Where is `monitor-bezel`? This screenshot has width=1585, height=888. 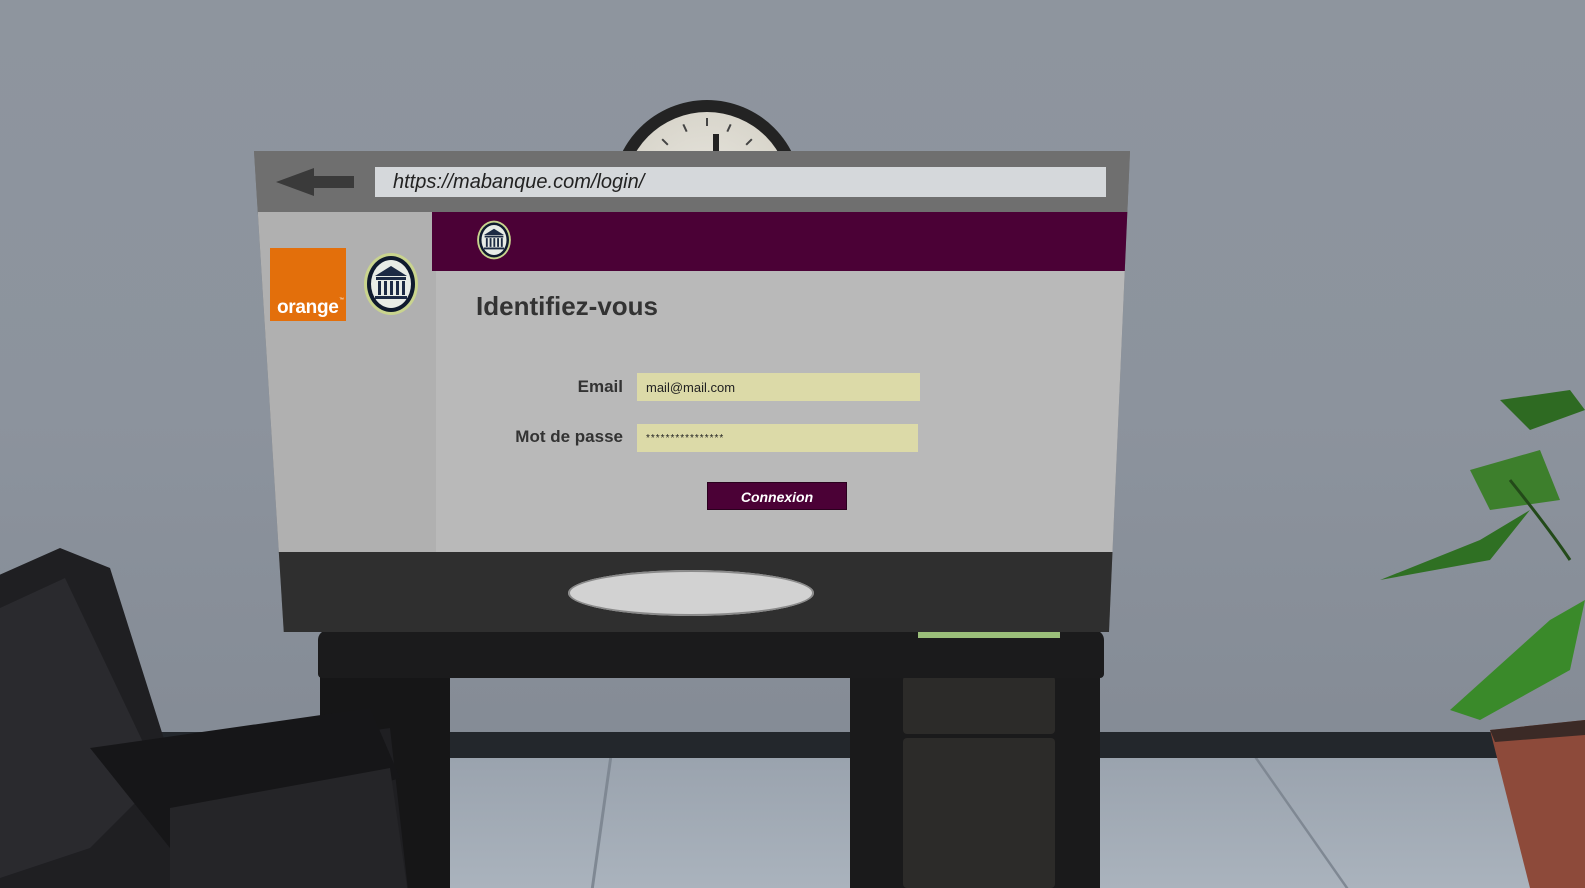 monitor-bezel is located at coordinates (692, 592).